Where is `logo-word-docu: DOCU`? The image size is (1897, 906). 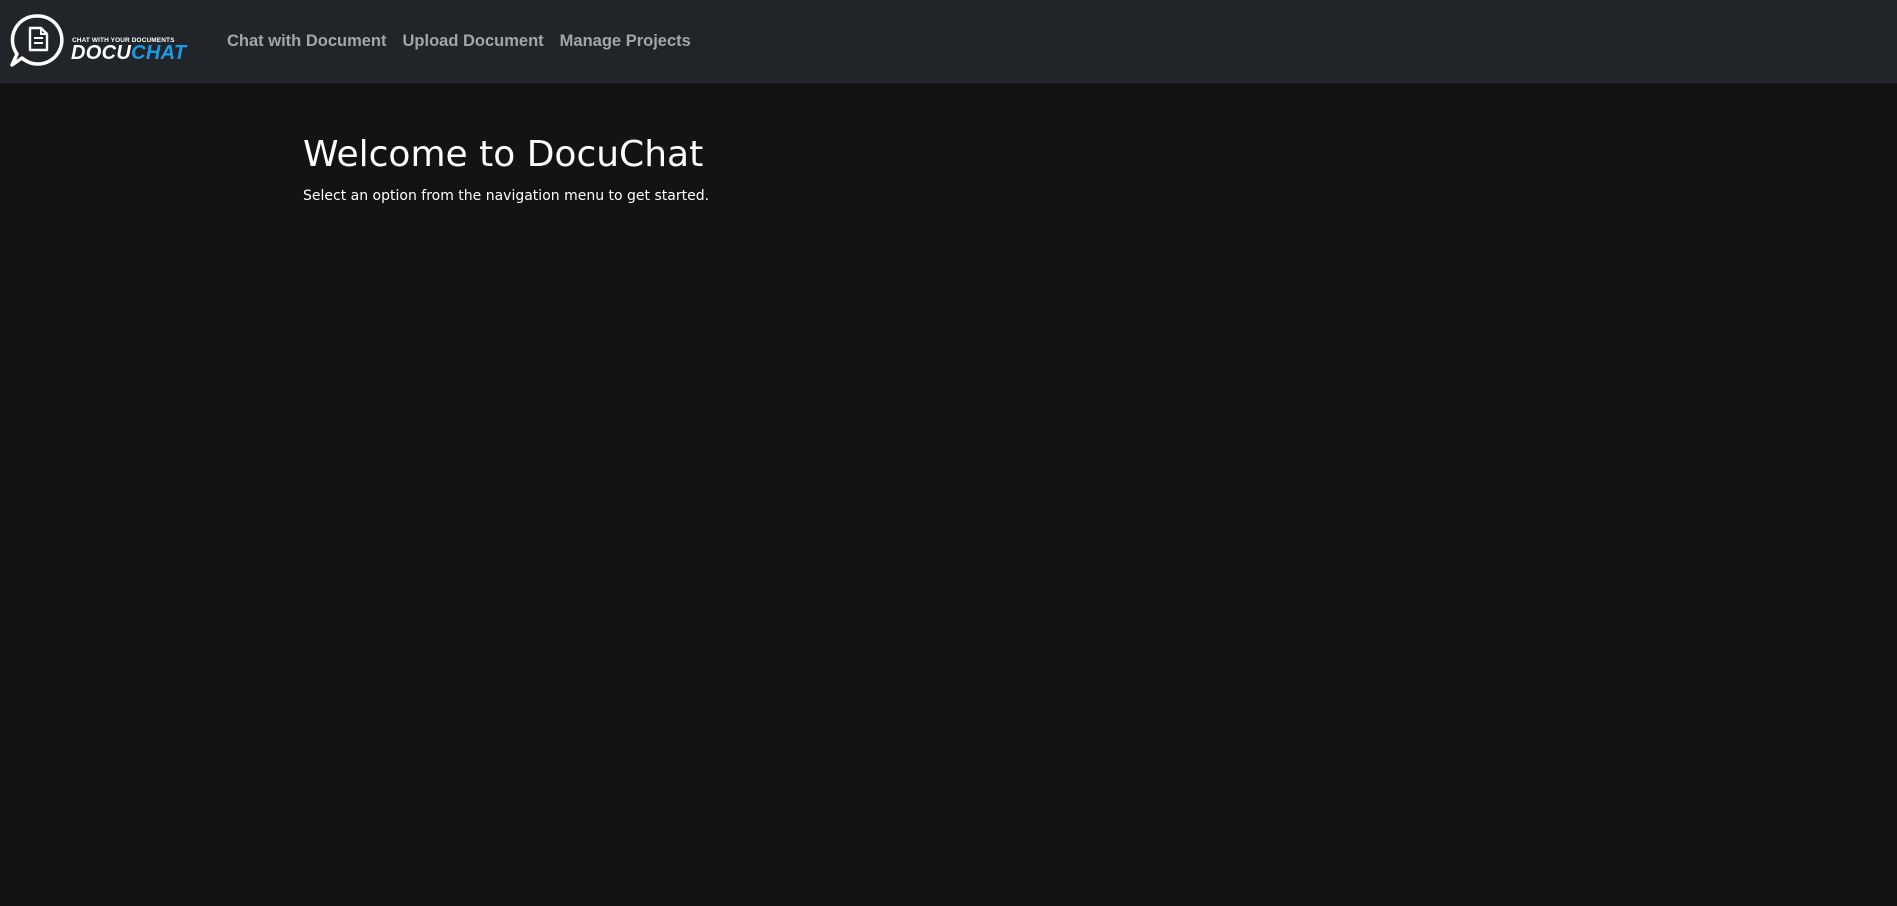
logo-word-docu: DOCU is located at coordinates (101, 53).